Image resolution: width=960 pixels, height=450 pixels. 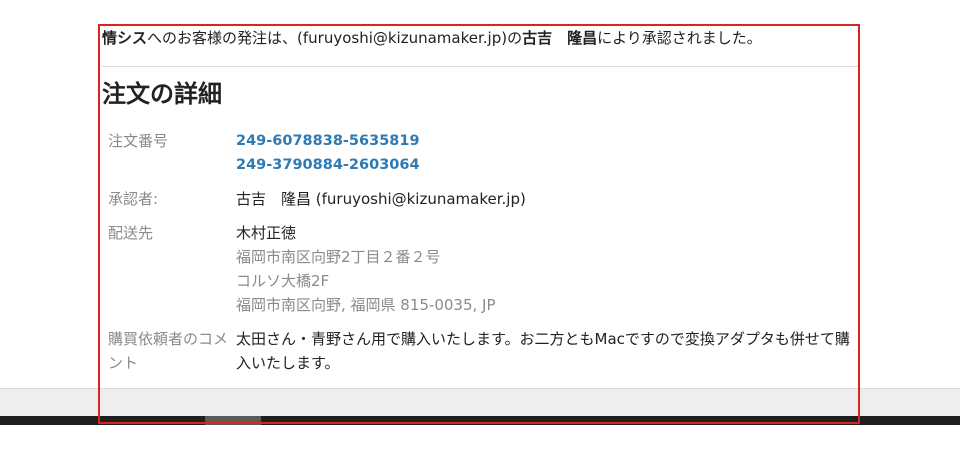 I want to click on order-number-link: 249-6078838-5635819, so click(x=547, y=141).